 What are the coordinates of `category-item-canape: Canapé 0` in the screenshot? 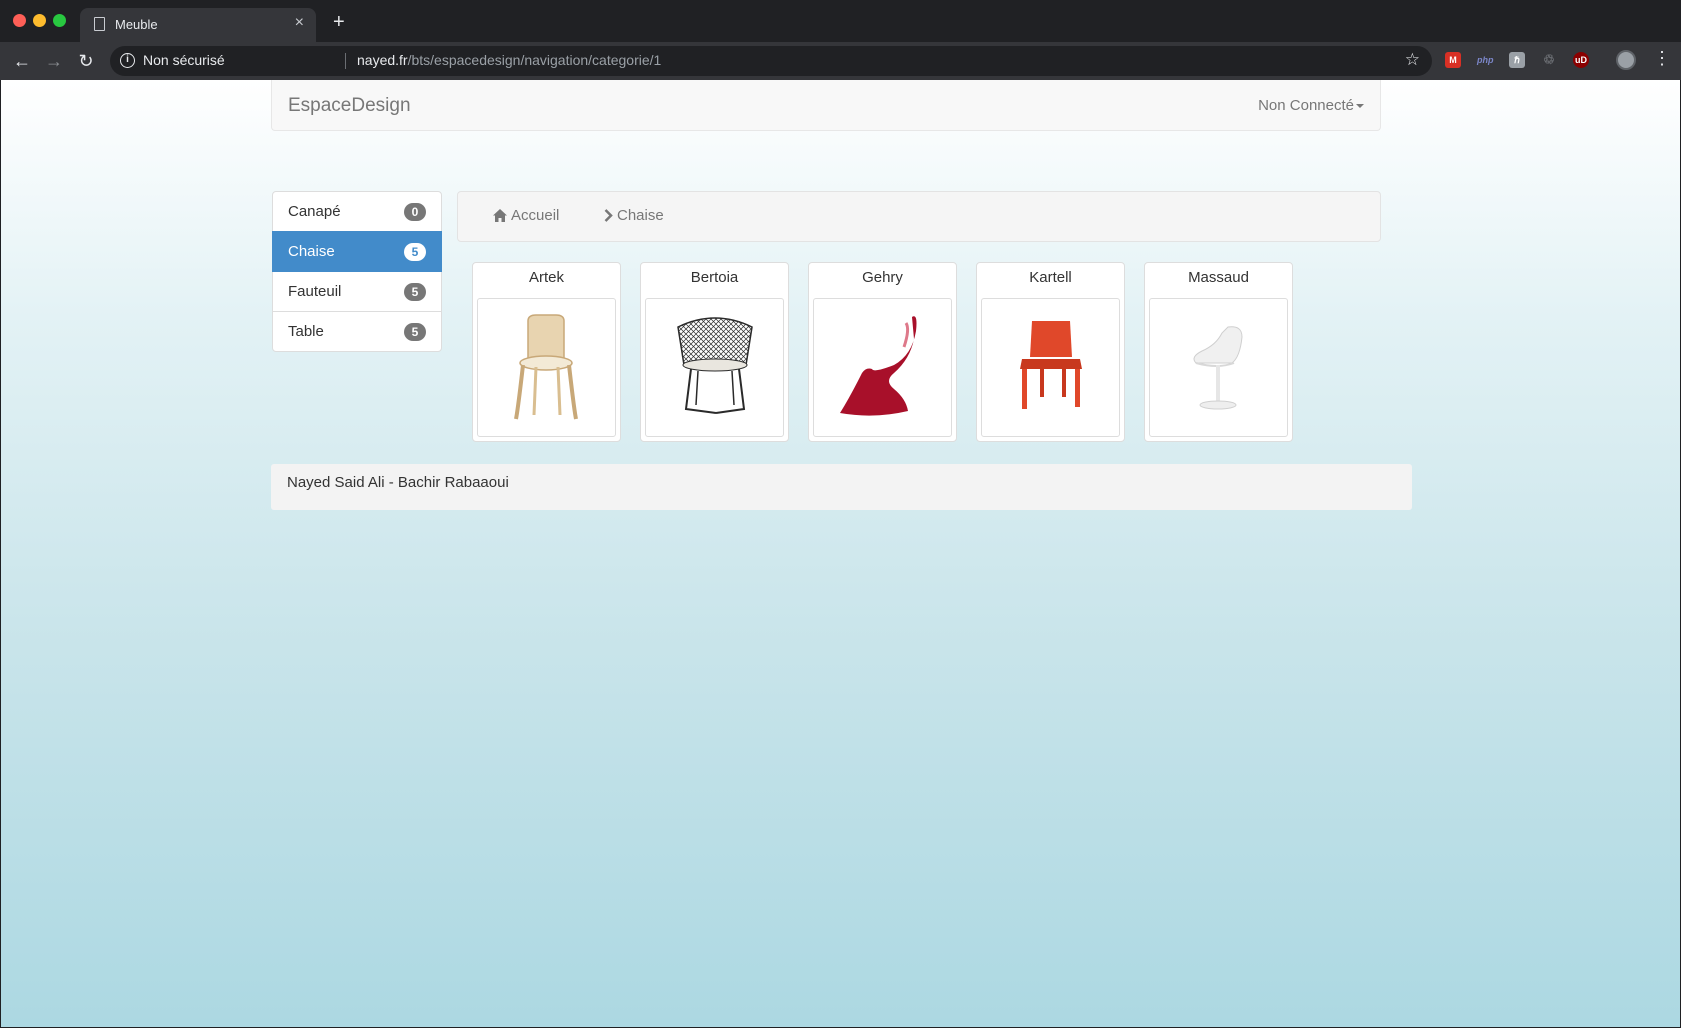 It's located at (357, 211).